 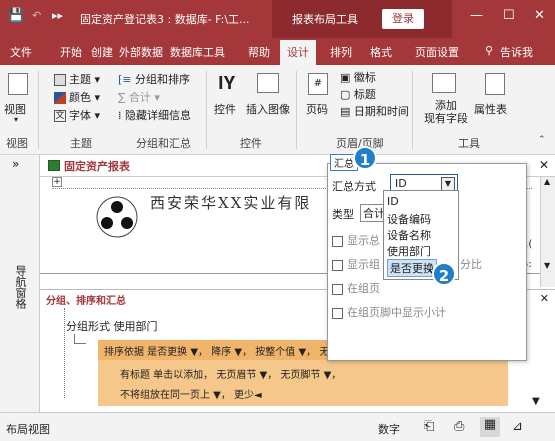 I want to click on dropdown-option: 设备编码, so click(x=409, y=219).